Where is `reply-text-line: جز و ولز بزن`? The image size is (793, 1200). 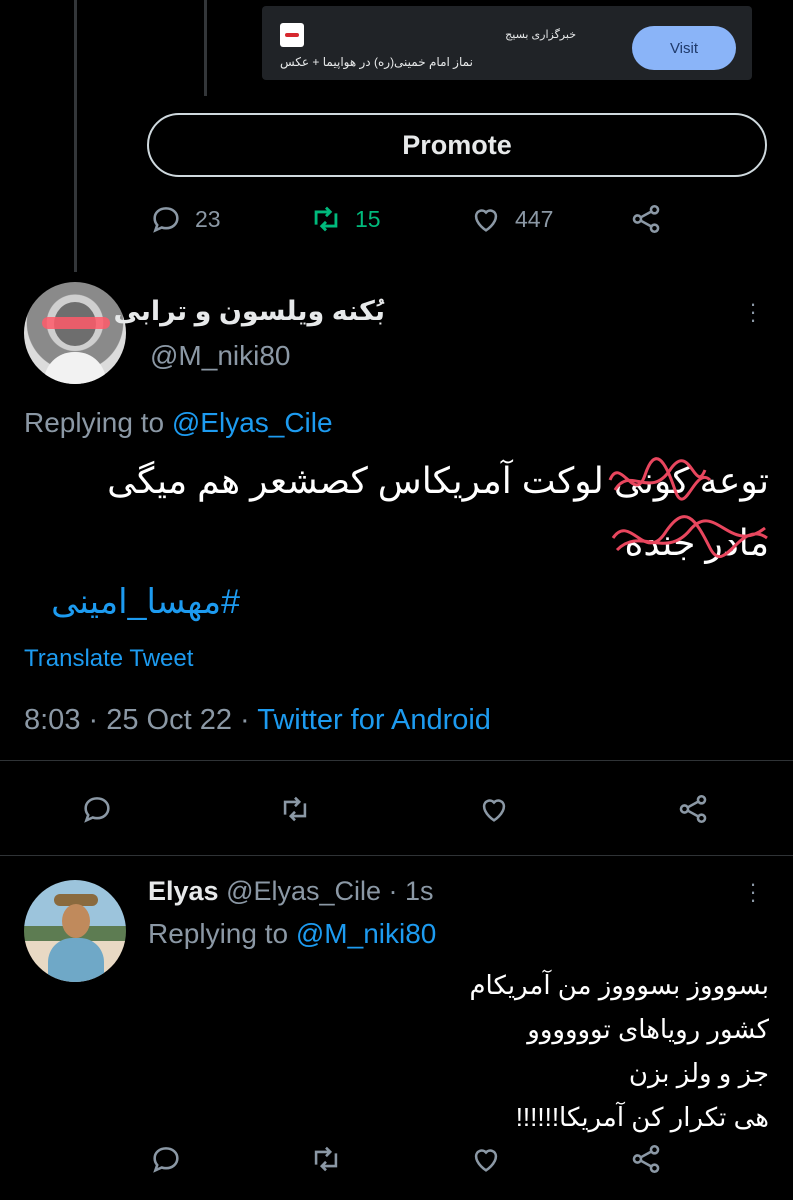 reply-text-line: جز و ولز بزن is located at coordinates (698, 1073).